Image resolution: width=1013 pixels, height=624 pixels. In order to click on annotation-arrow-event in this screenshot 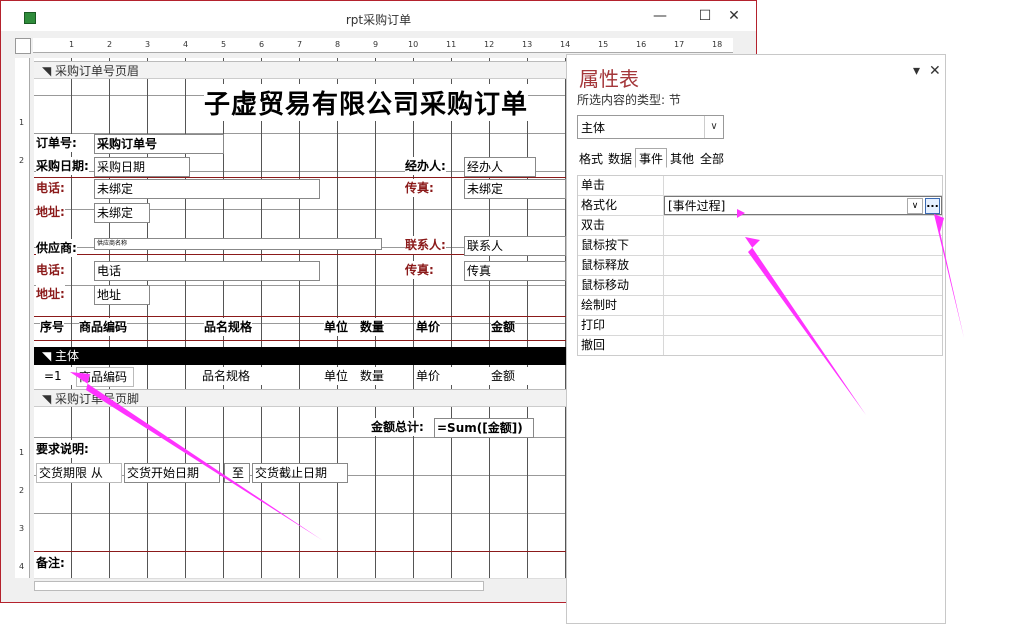, I will do `click(805, 326)`.